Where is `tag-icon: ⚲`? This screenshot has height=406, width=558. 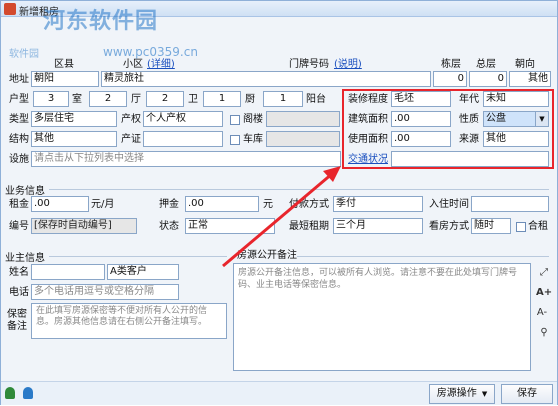 tag-icon: ⚲ is located at coordinates (544, 333).